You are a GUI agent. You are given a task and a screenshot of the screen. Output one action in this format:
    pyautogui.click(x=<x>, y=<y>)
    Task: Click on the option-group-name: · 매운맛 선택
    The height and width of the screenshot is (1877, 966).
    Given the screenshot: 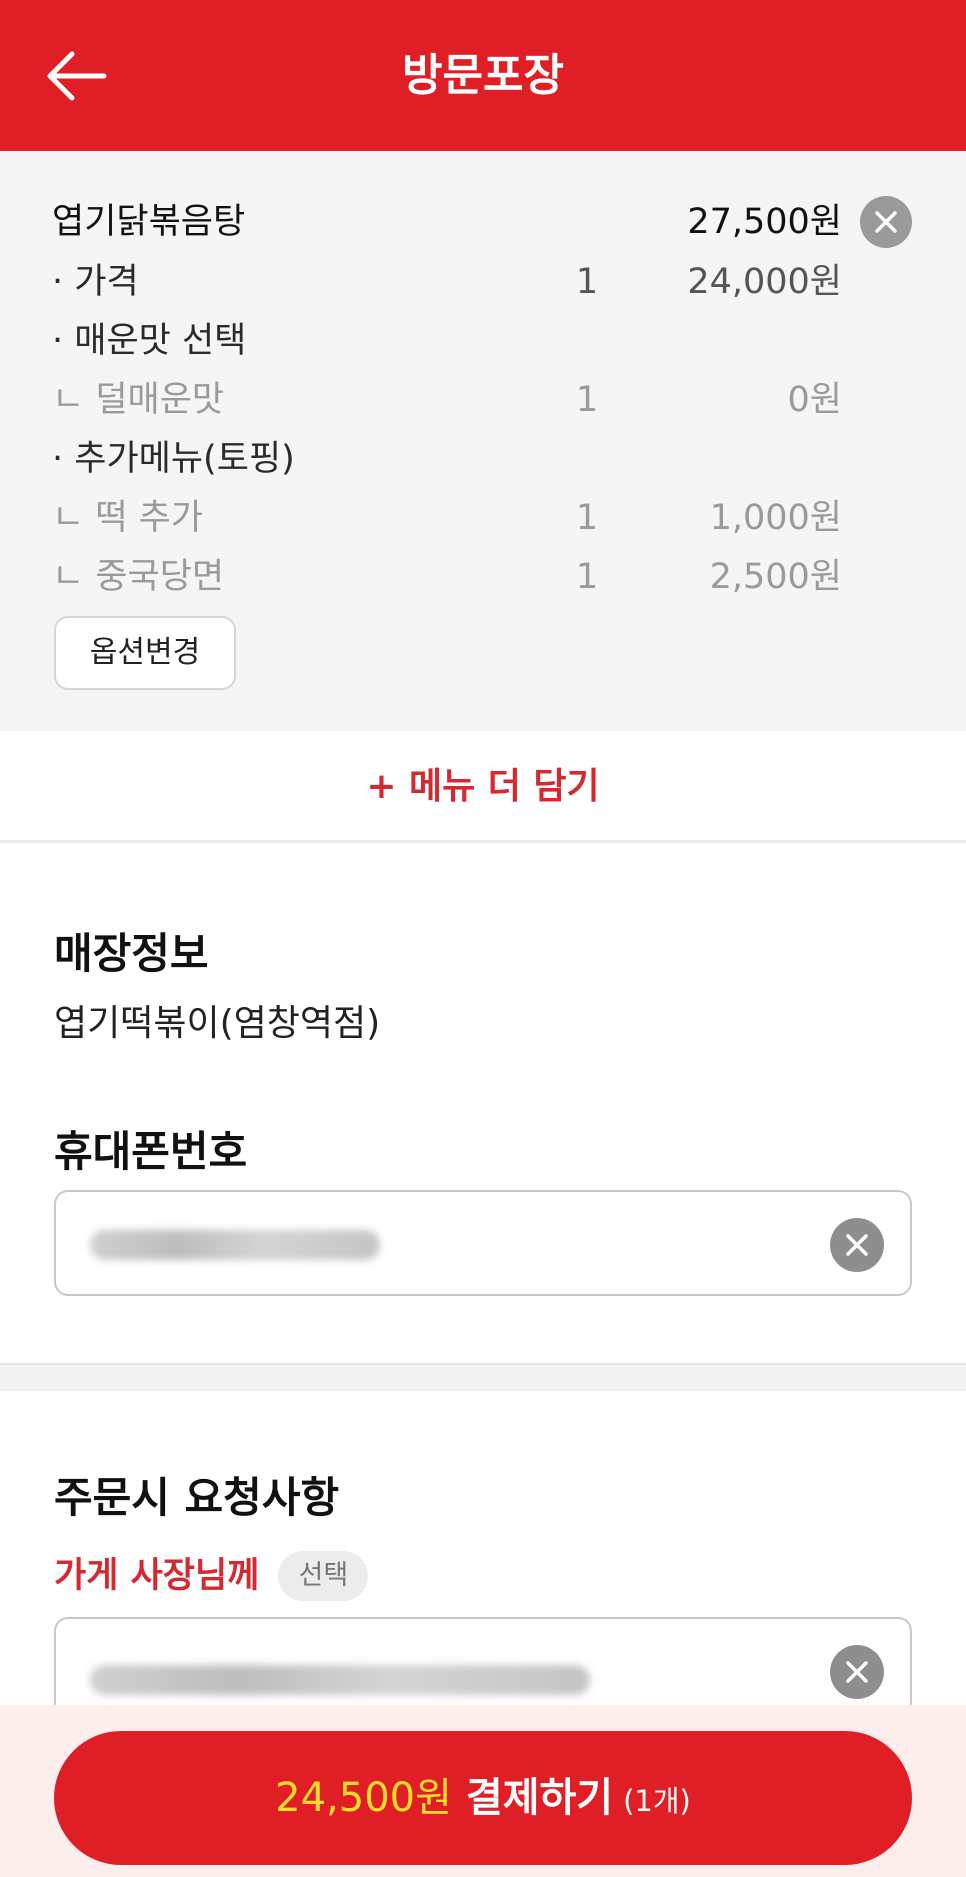 What is the action you would take?
    pyautogui.click(x=149, y=341)
    